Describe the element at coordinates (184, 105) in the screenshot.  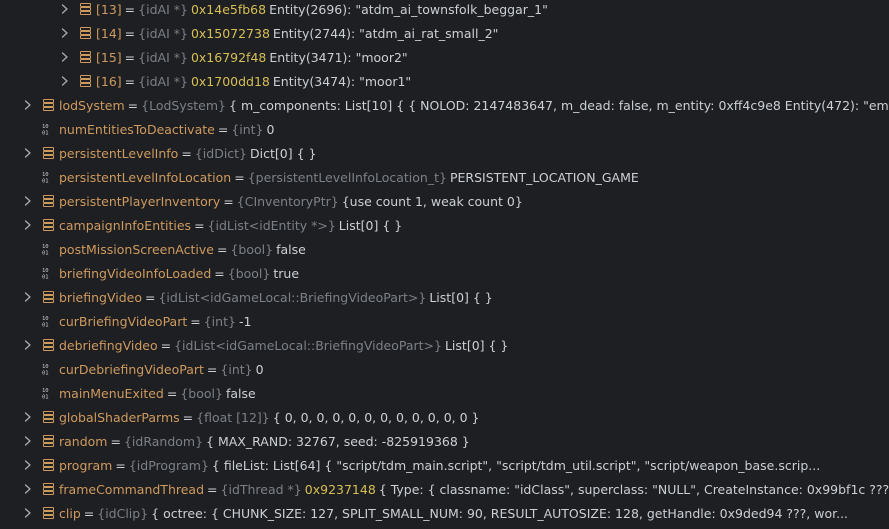
I see `variable-type: {LodSystem}` at that location.